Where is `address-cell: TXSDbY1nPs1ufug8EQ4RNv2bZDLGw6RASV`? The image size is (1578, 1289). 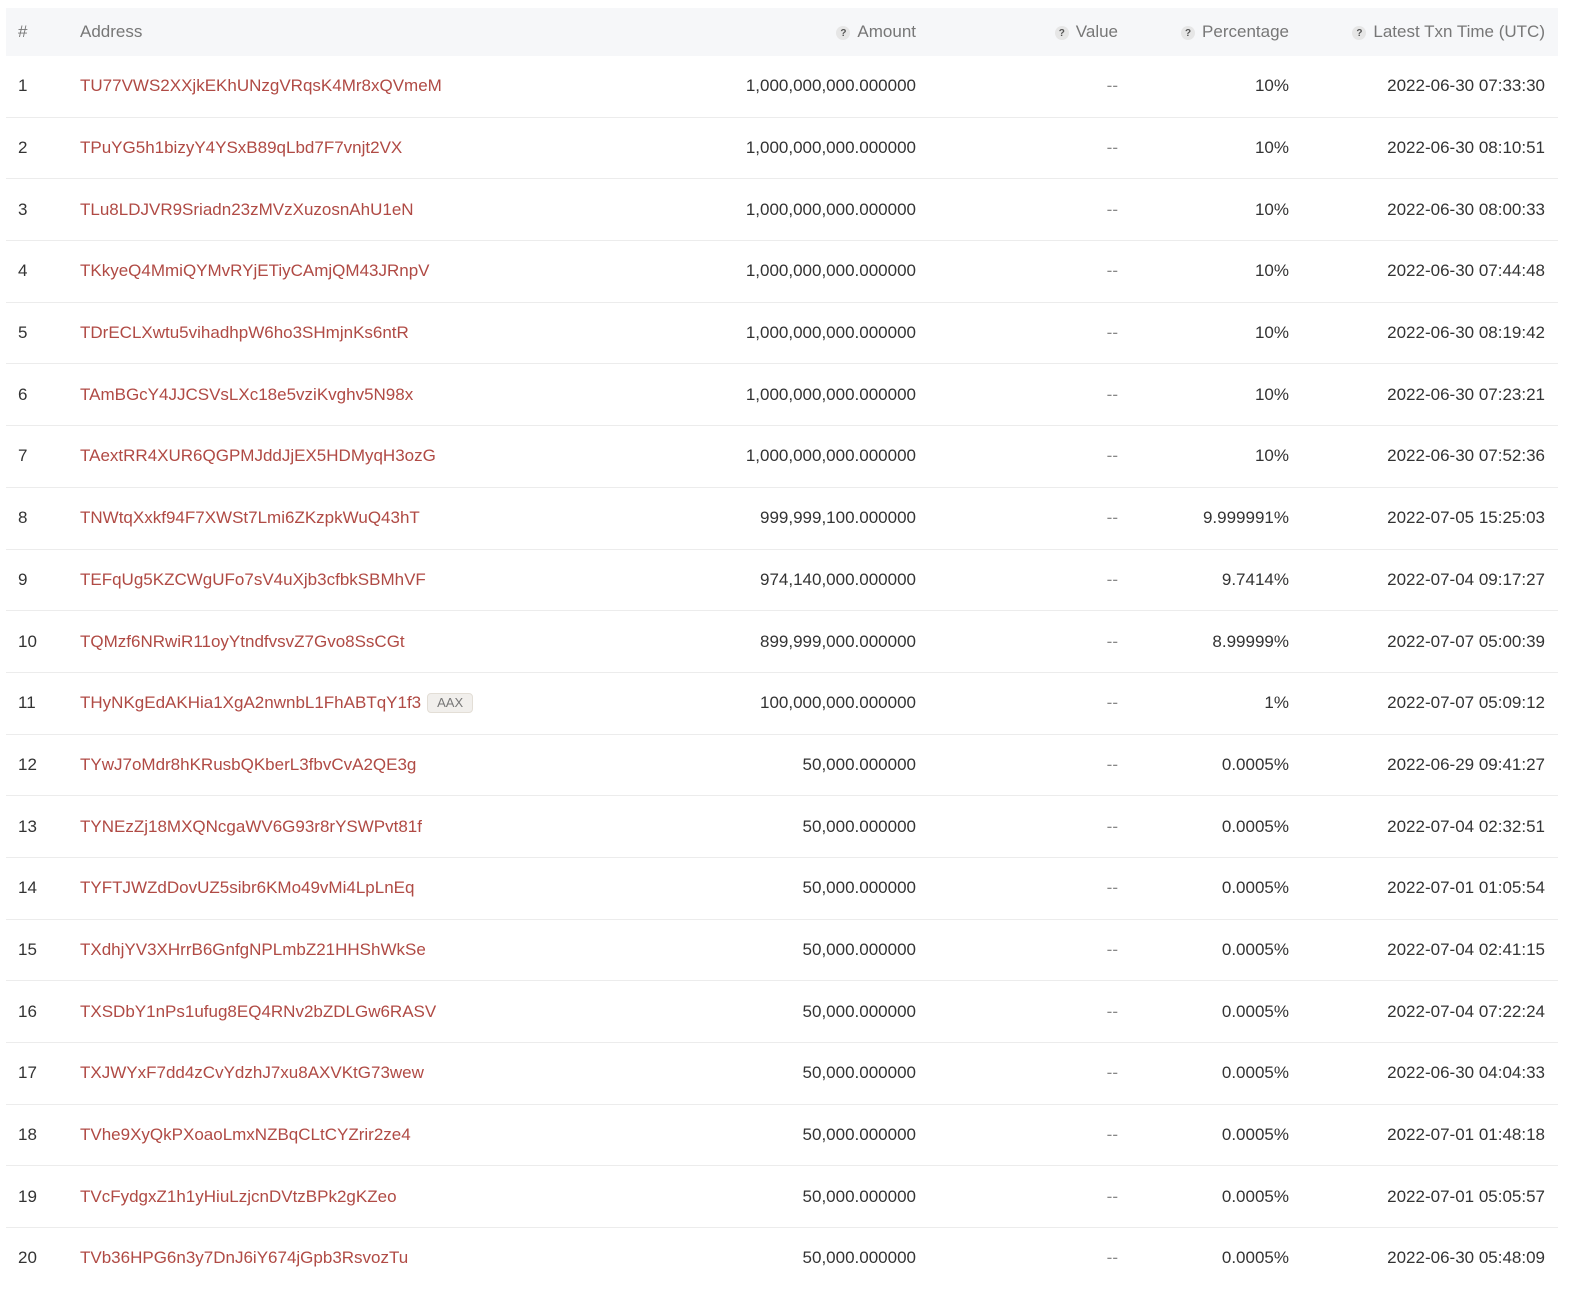
address-cell: TXSDbY1nPs1ufug8EQ4RNv2bZDLGw6RASV is located at coordinates (258, 1011).